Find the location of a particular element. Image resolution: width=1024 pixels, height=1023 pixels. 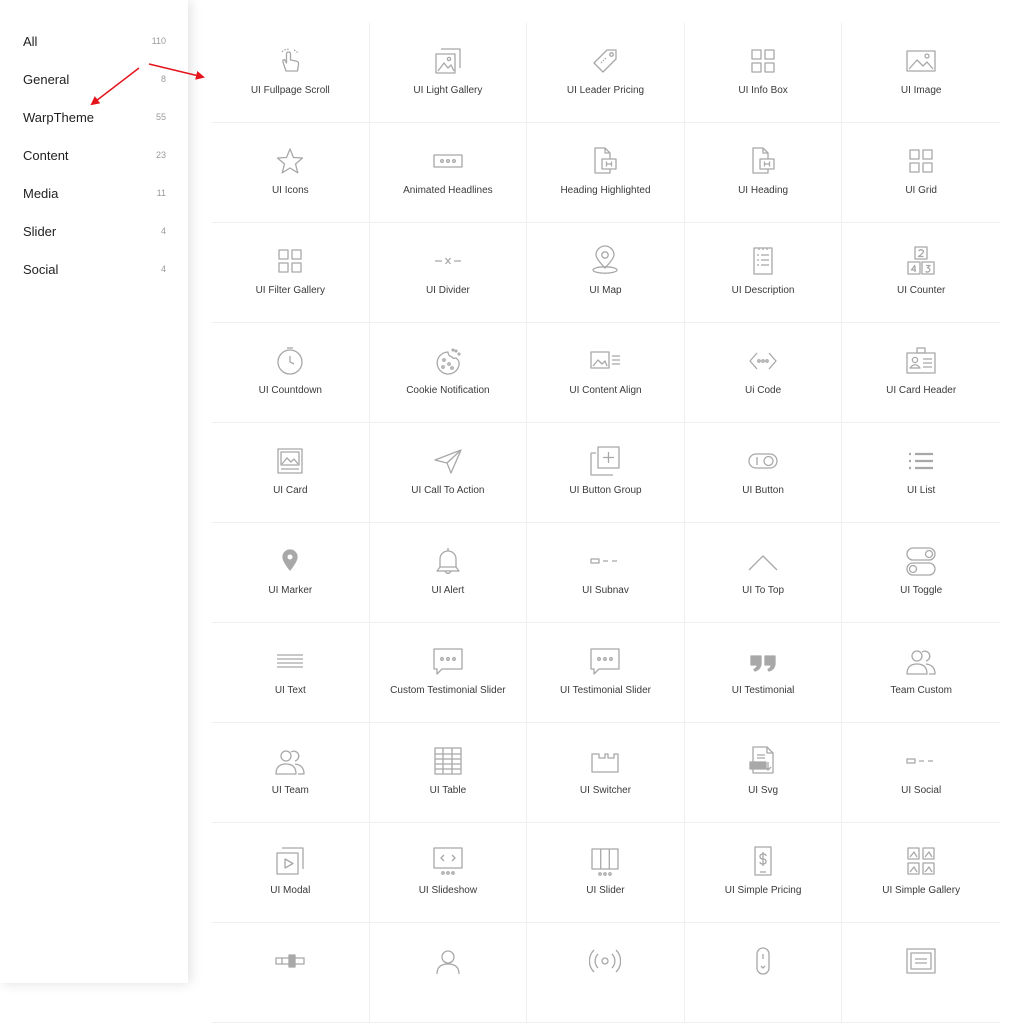

heading-doc-icon is located at coordinates (606, 160).